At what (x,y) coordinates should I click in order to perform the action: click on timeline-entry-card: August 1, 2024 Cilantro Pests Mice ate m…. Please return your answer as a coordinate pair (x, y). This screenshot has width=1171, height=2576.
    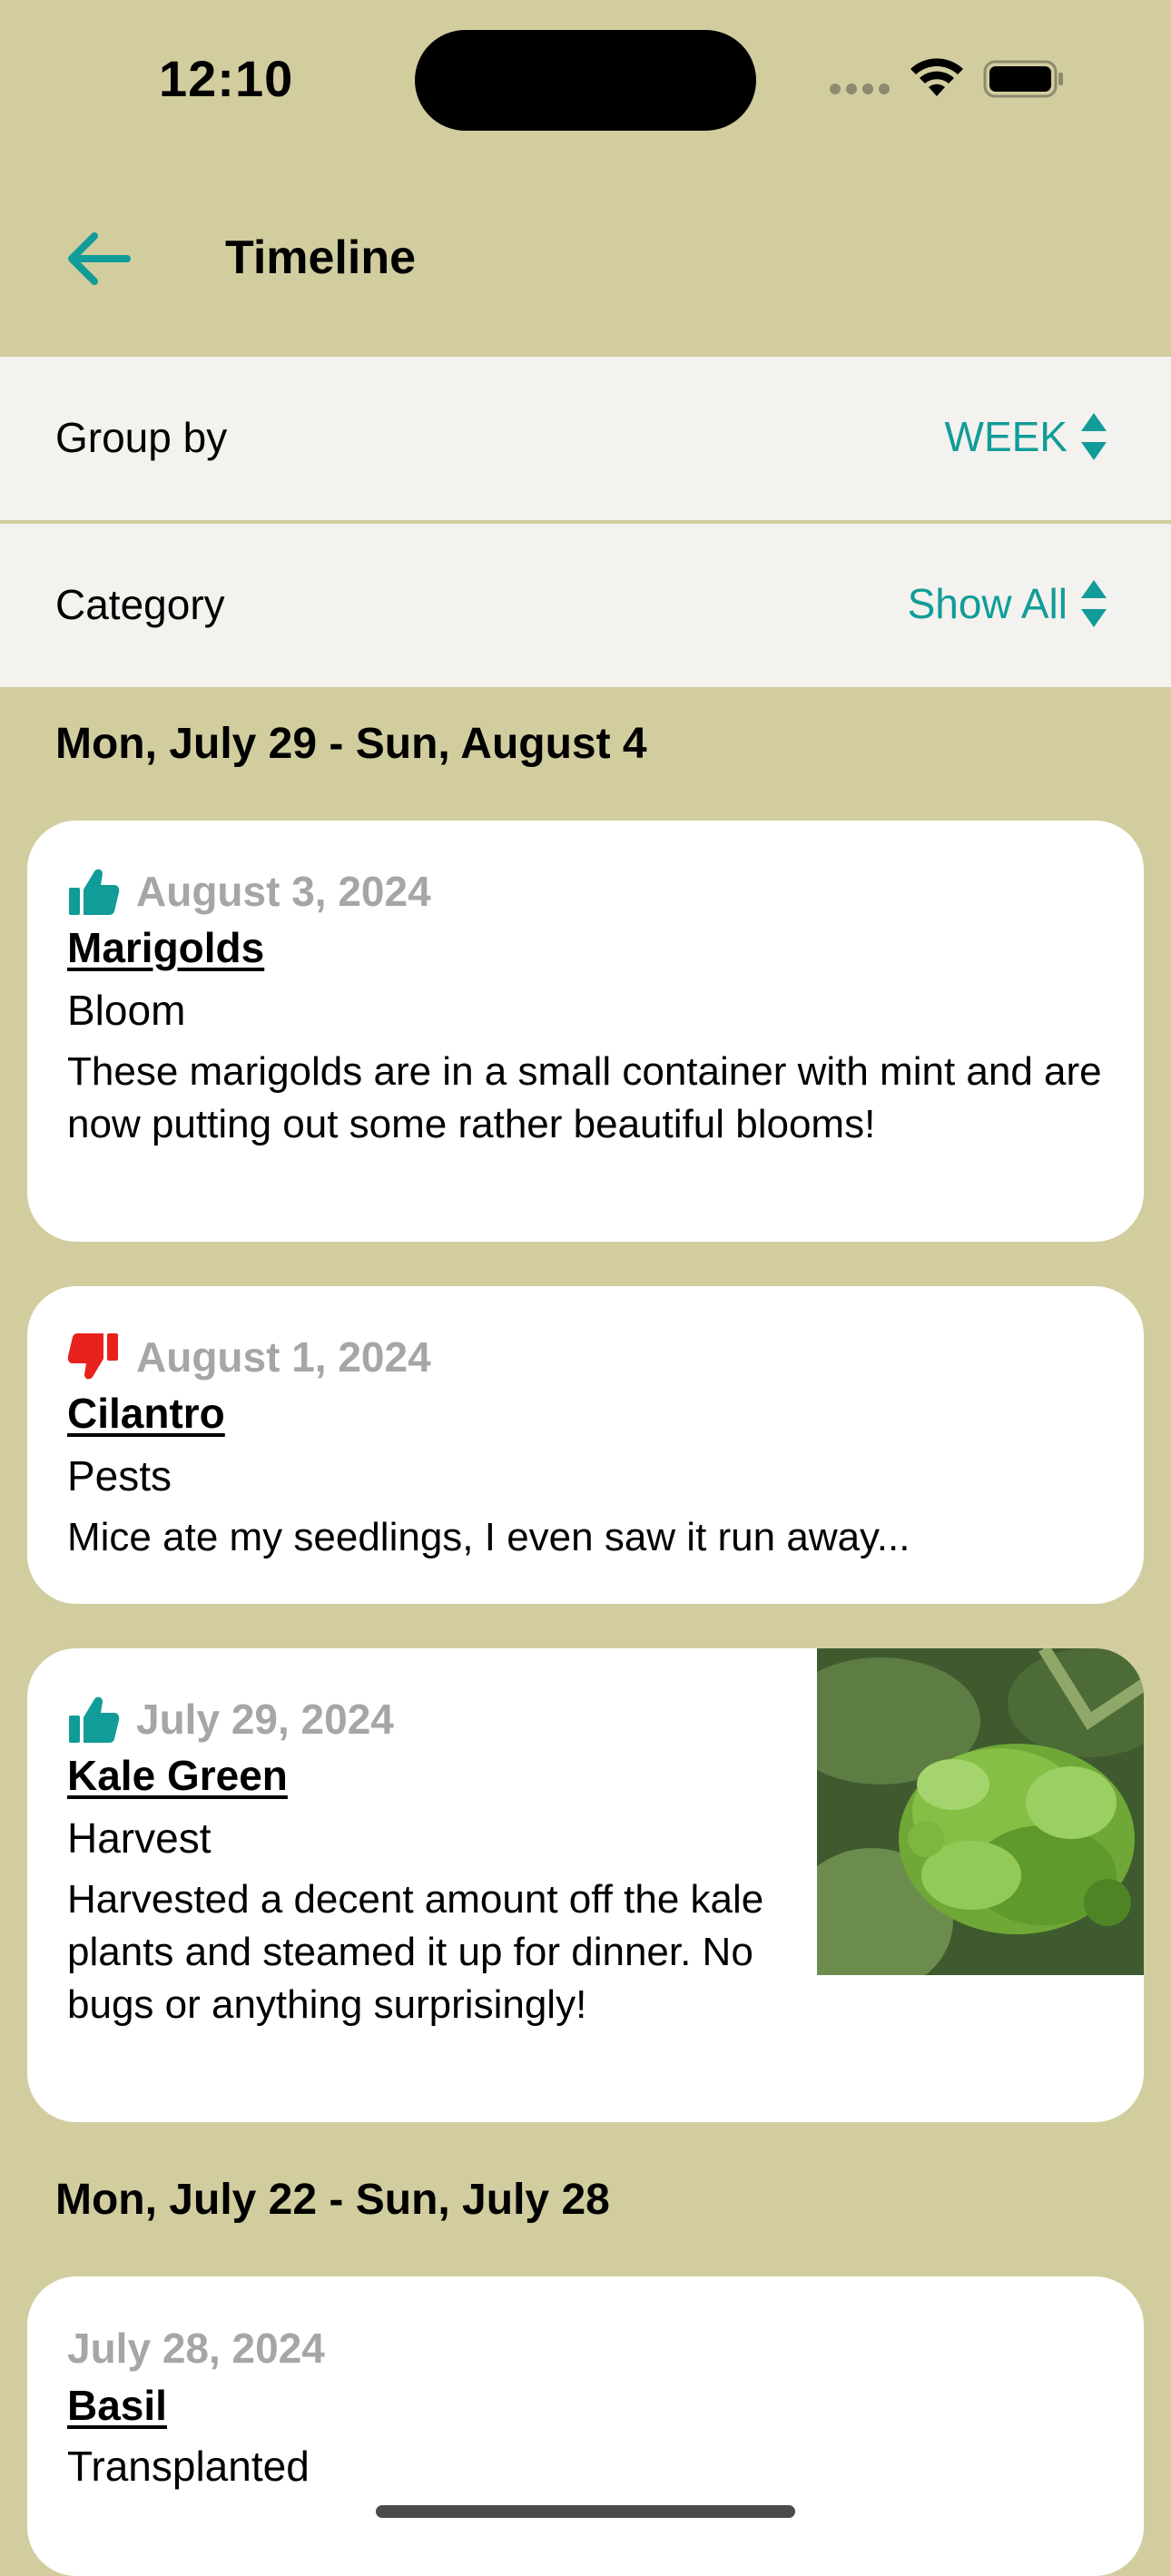
    Looking at the image, I should click on (586, 1445).